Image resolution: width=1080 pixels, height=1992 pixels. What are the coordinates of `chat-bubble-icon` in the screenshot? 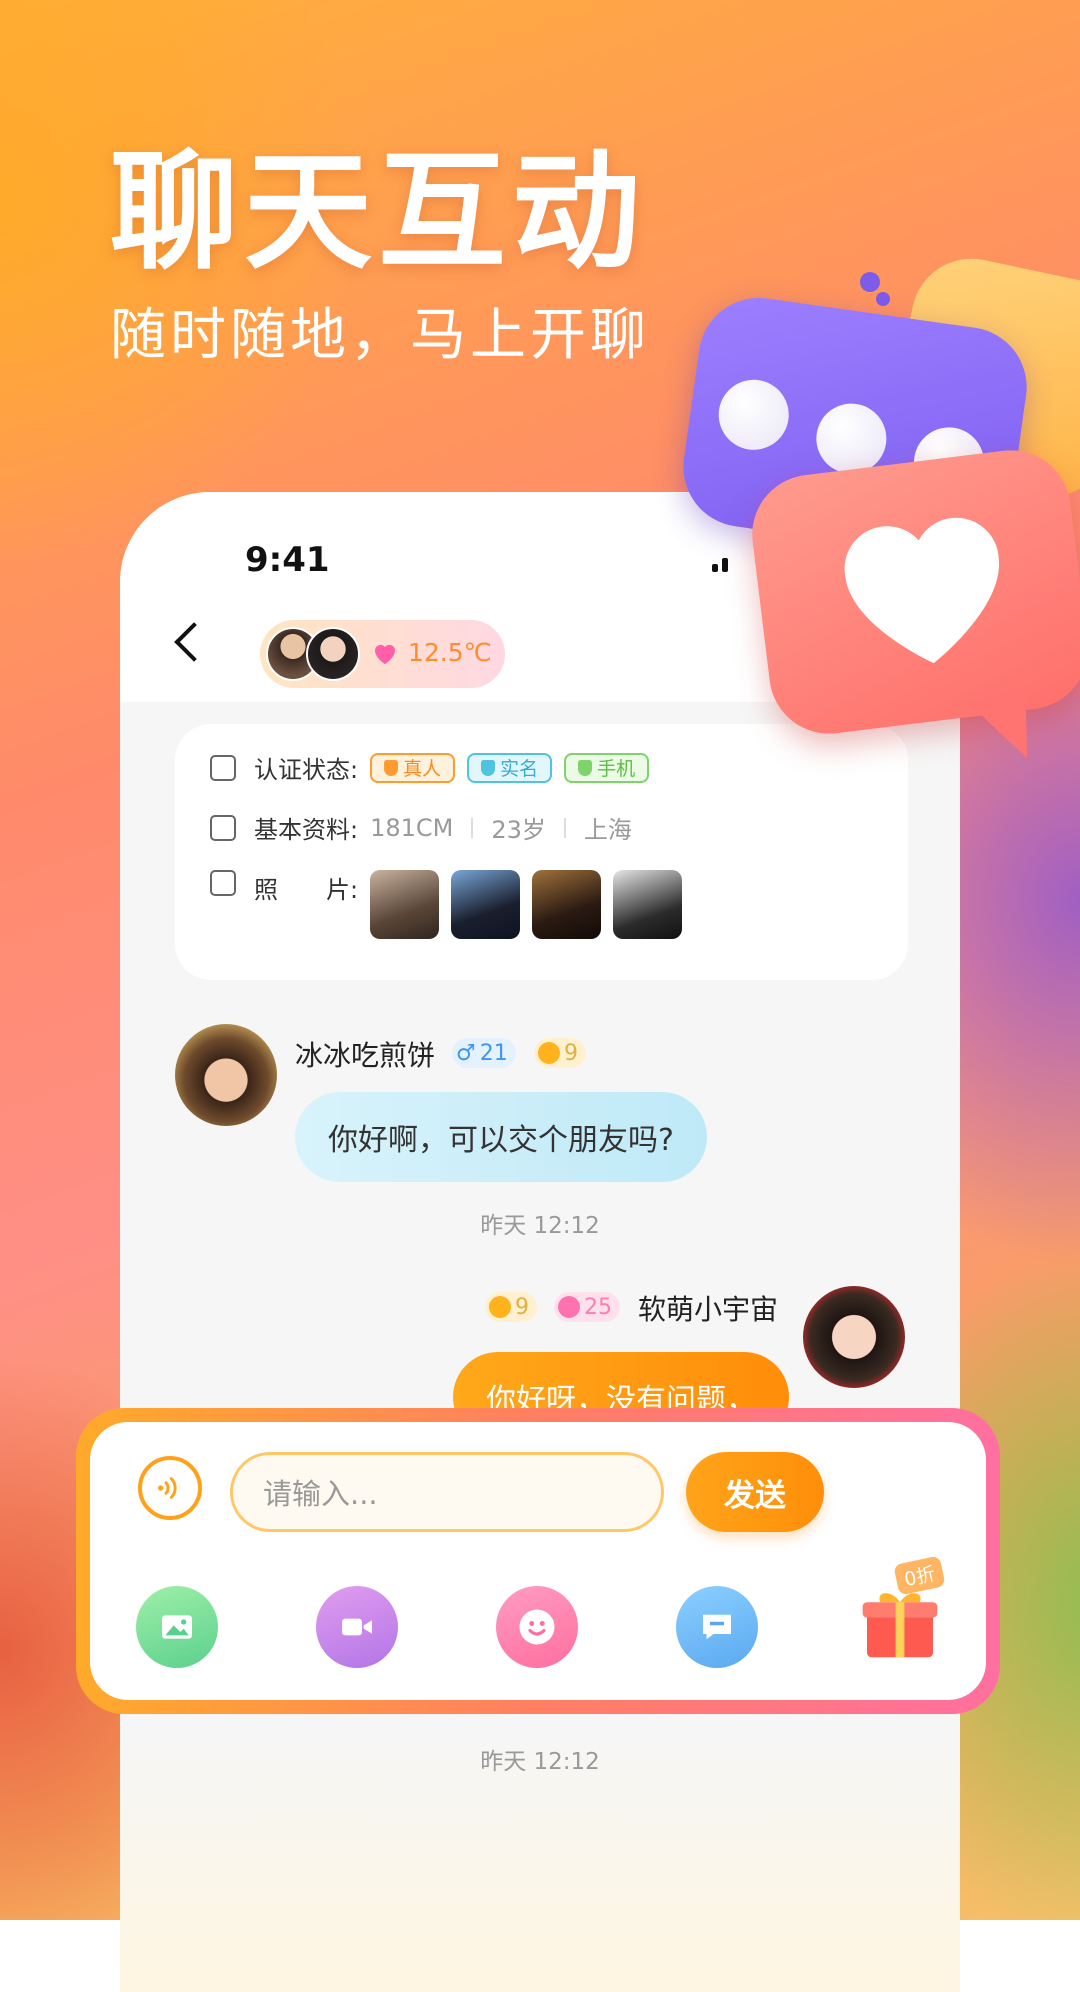 It's located at (717, 1627).